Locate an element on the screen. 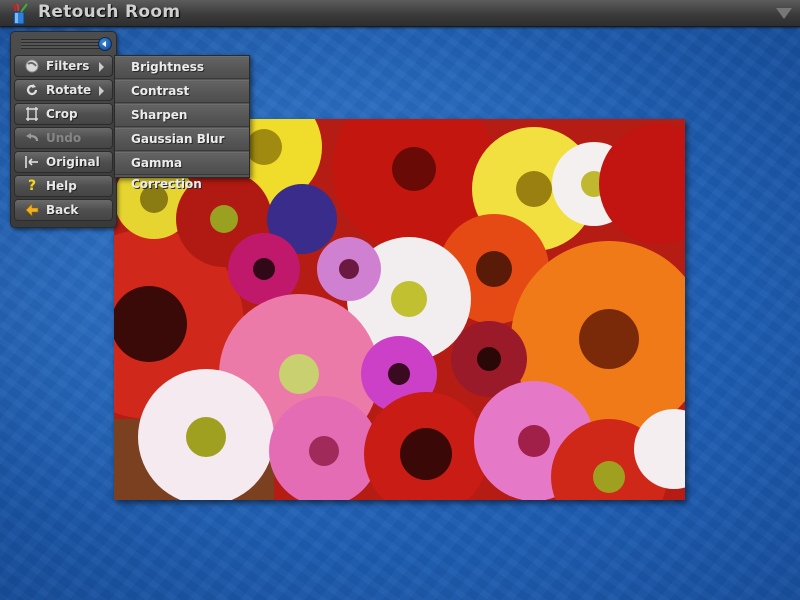 The width and height of the screenshot is (800, 600). panel-drag-handle is located at coordinates (61, 44).